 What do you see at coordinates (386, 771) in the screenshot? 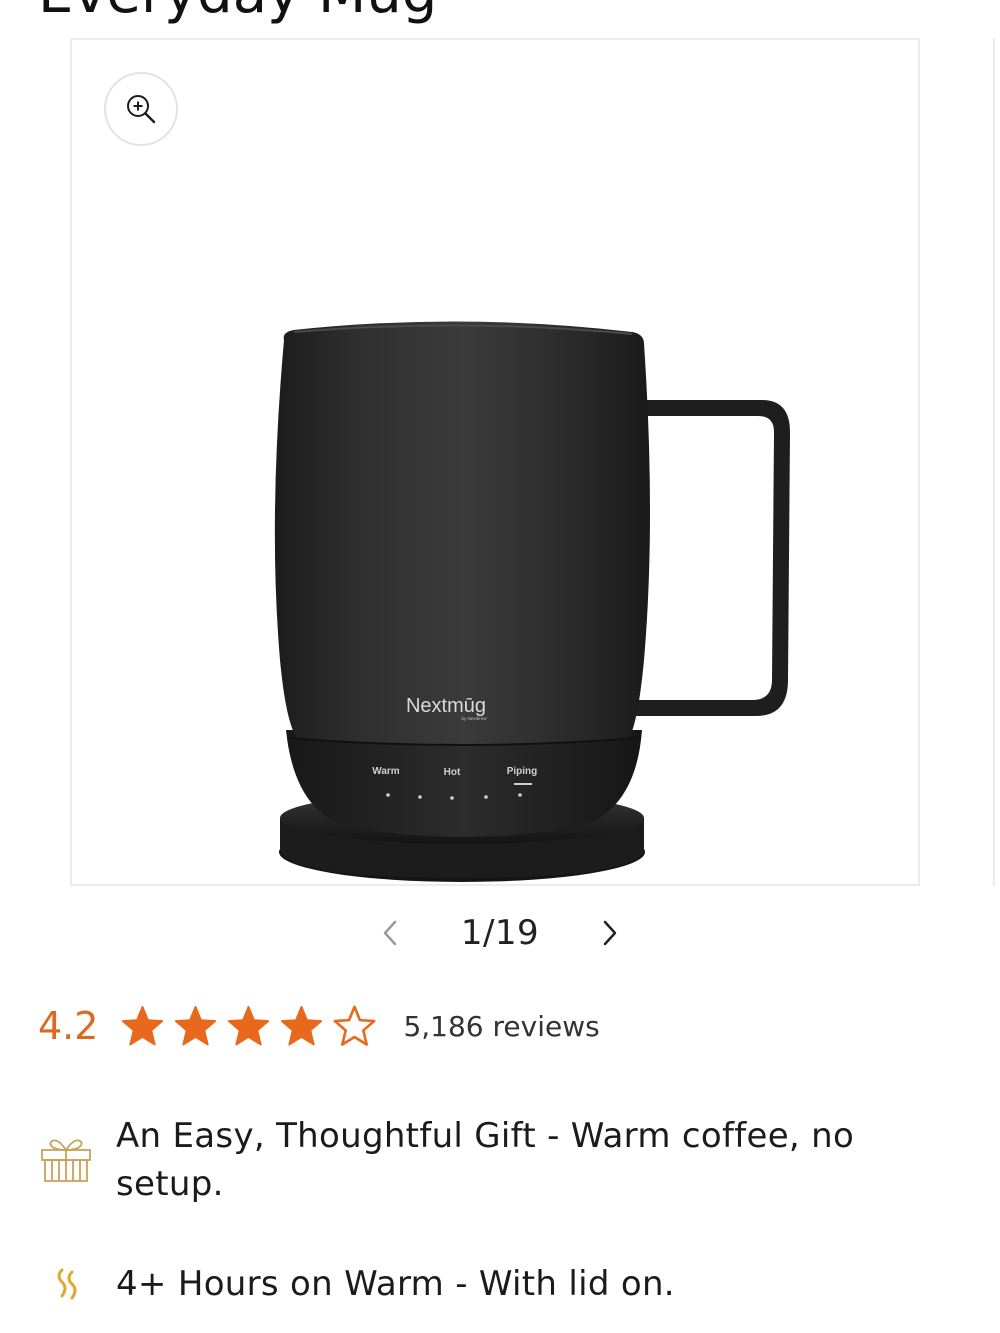
I see `setting-label-warm: Warm` at bounding box center [386, 771].